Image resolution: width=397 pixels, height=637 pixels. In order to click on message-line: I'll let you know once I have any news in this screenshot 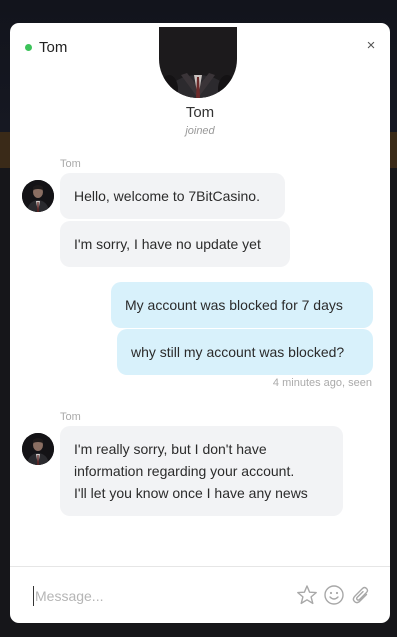, I will do `click(191, 493)`.